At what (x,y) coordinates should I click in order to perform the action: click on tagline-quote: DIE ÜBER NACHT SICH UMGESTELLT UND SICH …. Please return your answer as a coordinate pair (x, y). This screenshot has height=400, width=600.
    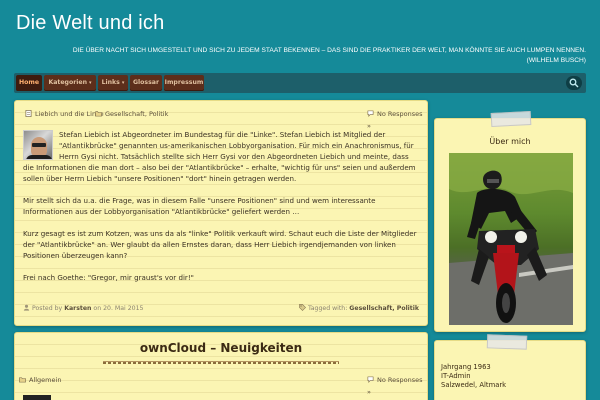
    Looking at the image, I should click on (329, 50).